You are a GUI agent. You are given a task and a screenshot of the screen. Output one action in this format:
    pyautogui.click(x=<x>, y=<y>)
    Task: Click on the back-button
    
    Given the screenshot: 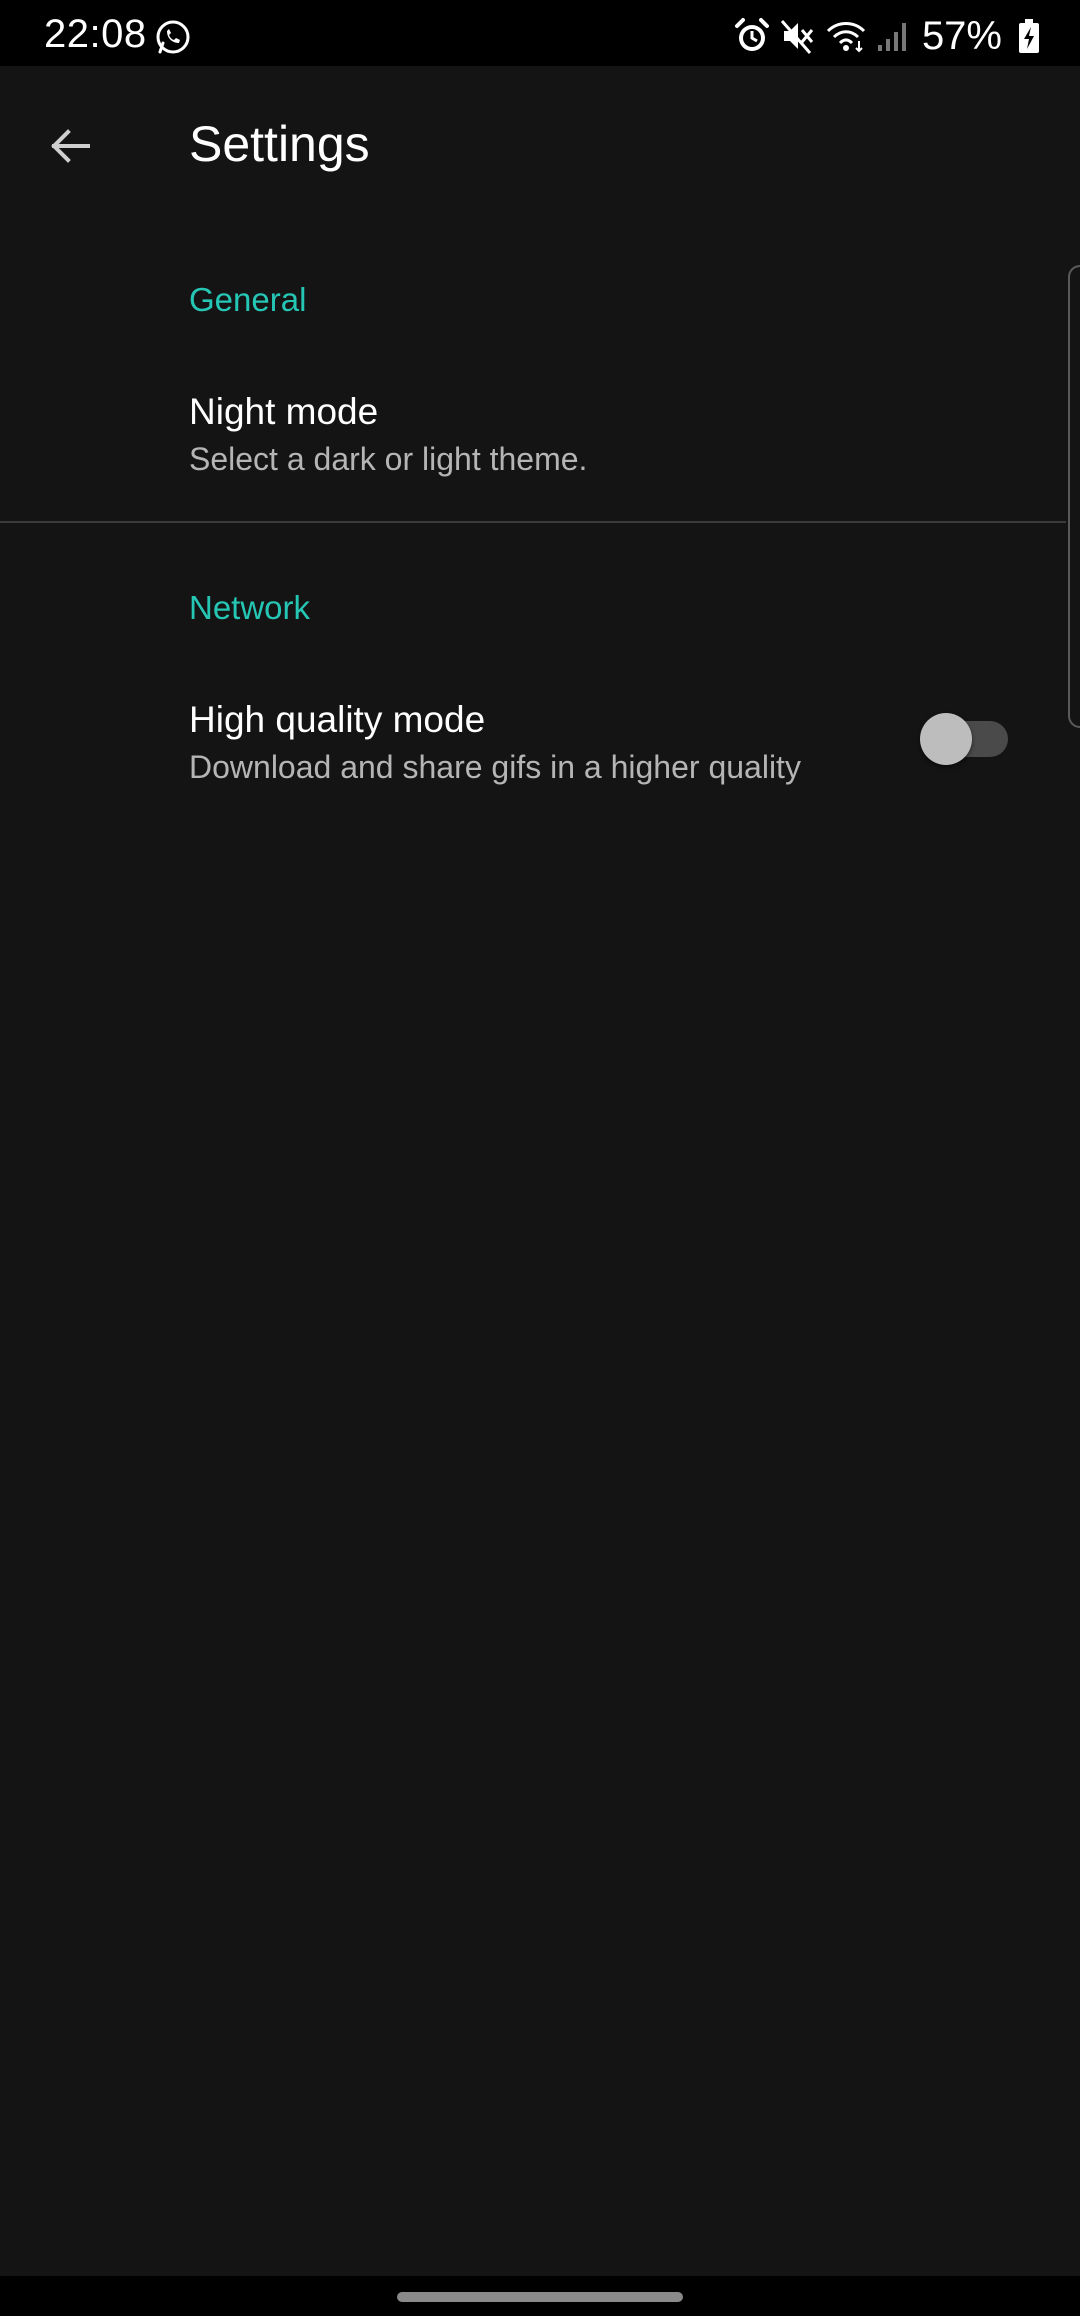 What is the action you would take?
    pyautogui.click(x=70, y=148)
    